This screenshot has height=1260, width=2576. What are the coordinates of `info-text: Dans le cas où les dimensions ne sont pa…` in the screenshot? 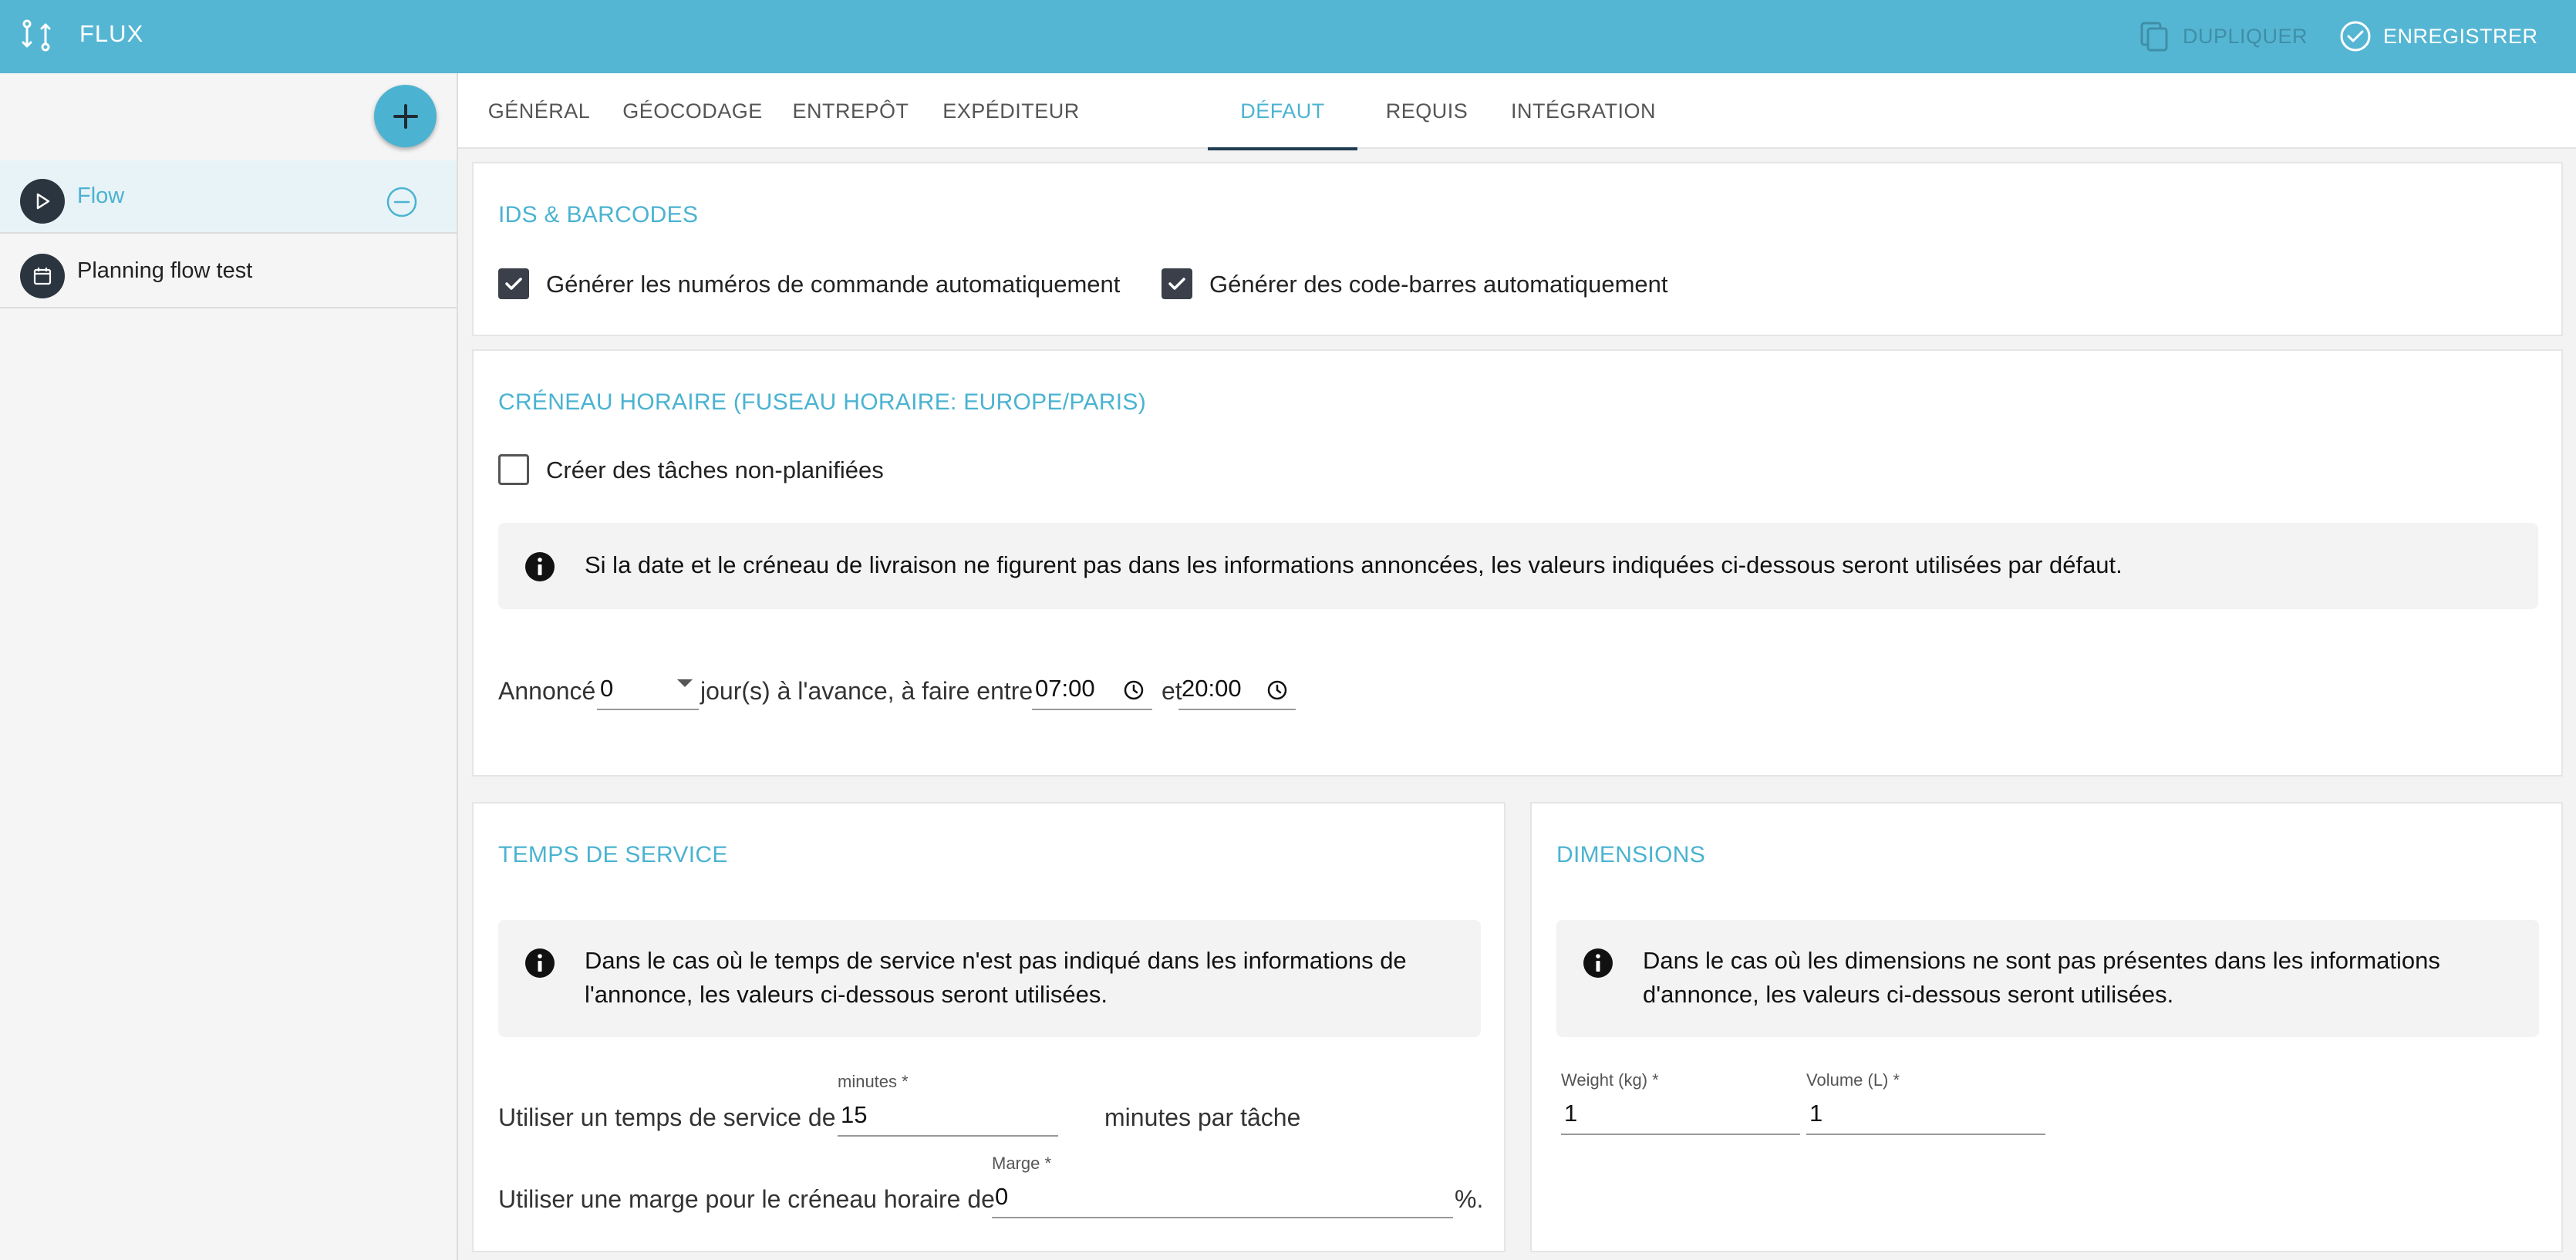 It's located at (2041, 978).